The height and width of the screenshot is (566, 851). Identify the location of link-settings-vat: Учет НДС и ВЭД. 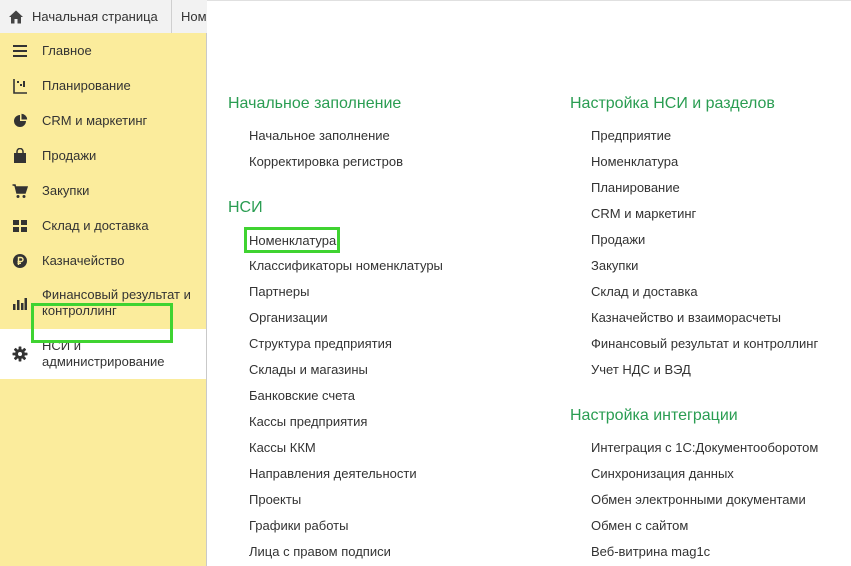
(641, 369).